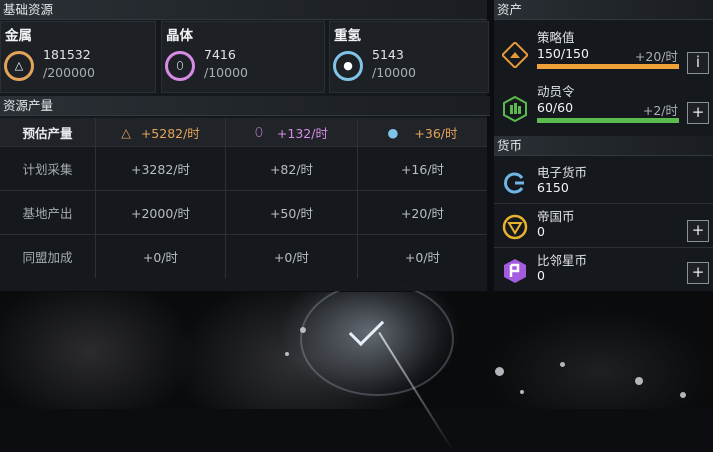  Describe the element at coordinates (160, 212) in the screenshot. I see `metal-value: +2000/时` at that location.